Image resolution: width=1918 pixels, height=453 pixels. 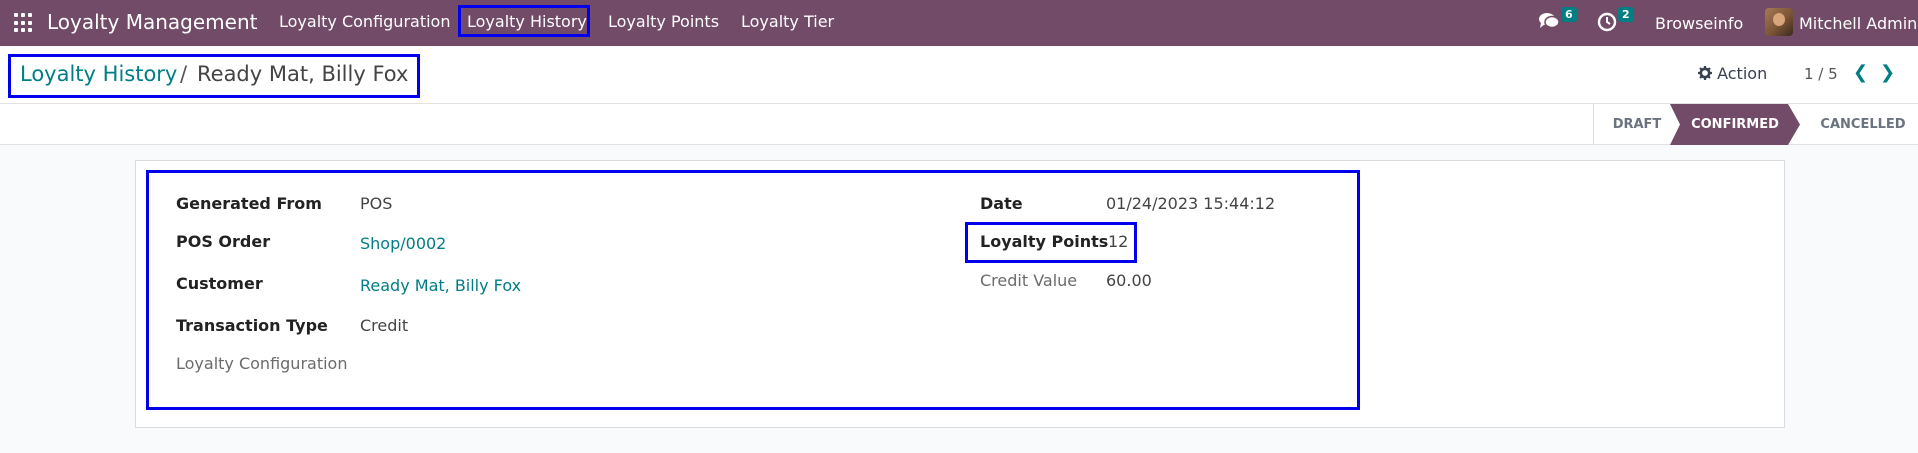 What do you see at coordinates (24, 23) in the screenshot?
I see `apps-grid-icon` at bounding box center [24, 23].